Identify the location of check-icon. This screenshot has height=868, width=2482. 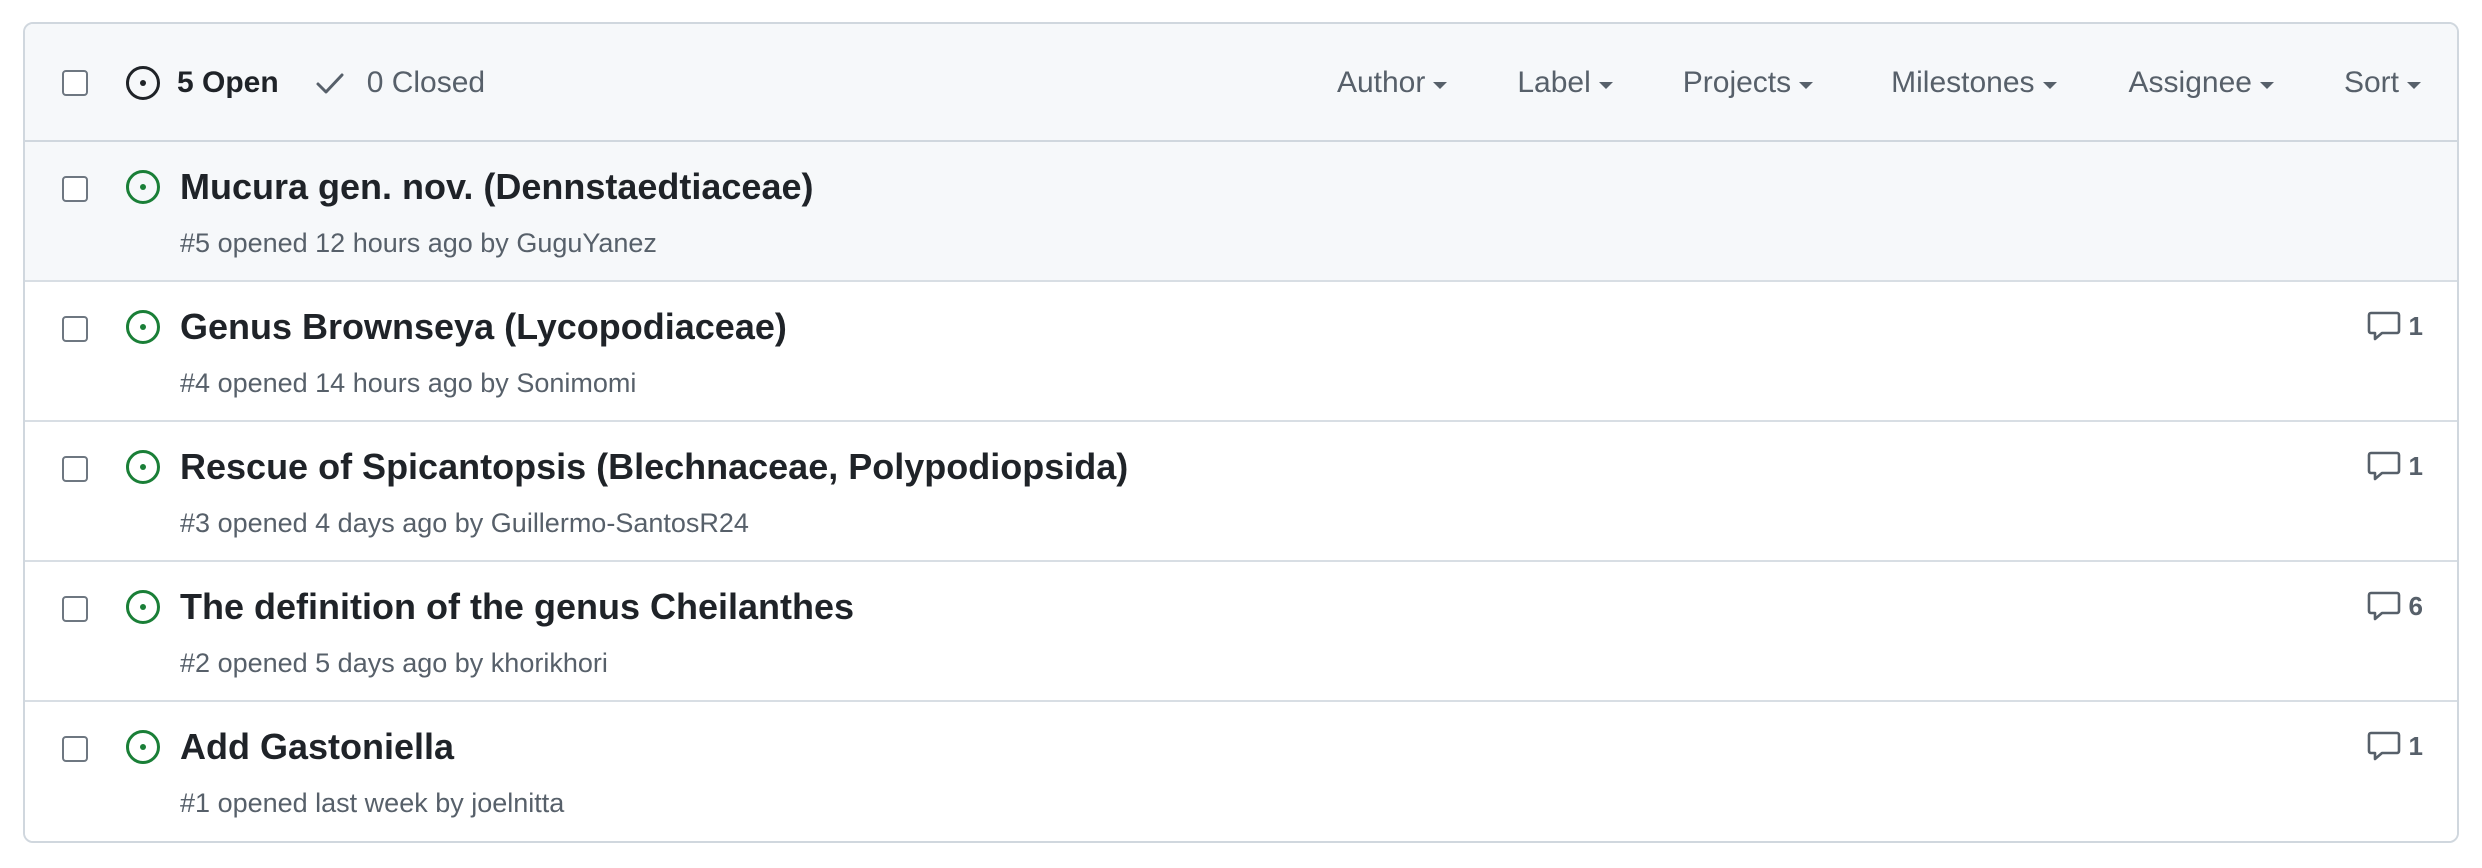
(330, 83).